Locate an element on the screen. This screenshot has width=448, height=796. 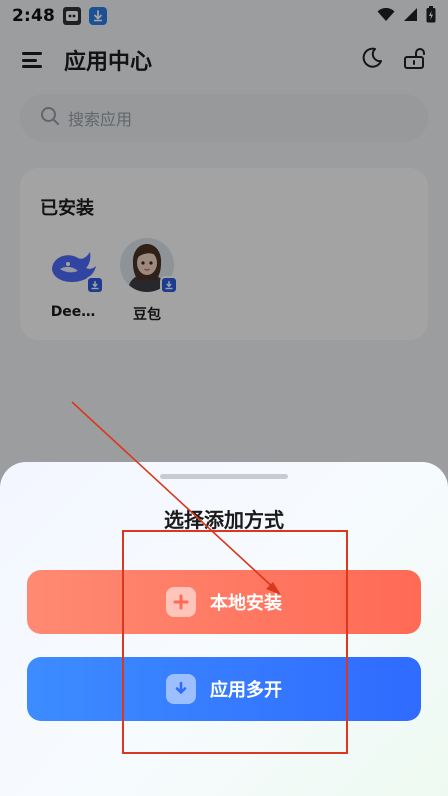
sheet-title: 选择添加方式 is located at coordinates (224, 520).